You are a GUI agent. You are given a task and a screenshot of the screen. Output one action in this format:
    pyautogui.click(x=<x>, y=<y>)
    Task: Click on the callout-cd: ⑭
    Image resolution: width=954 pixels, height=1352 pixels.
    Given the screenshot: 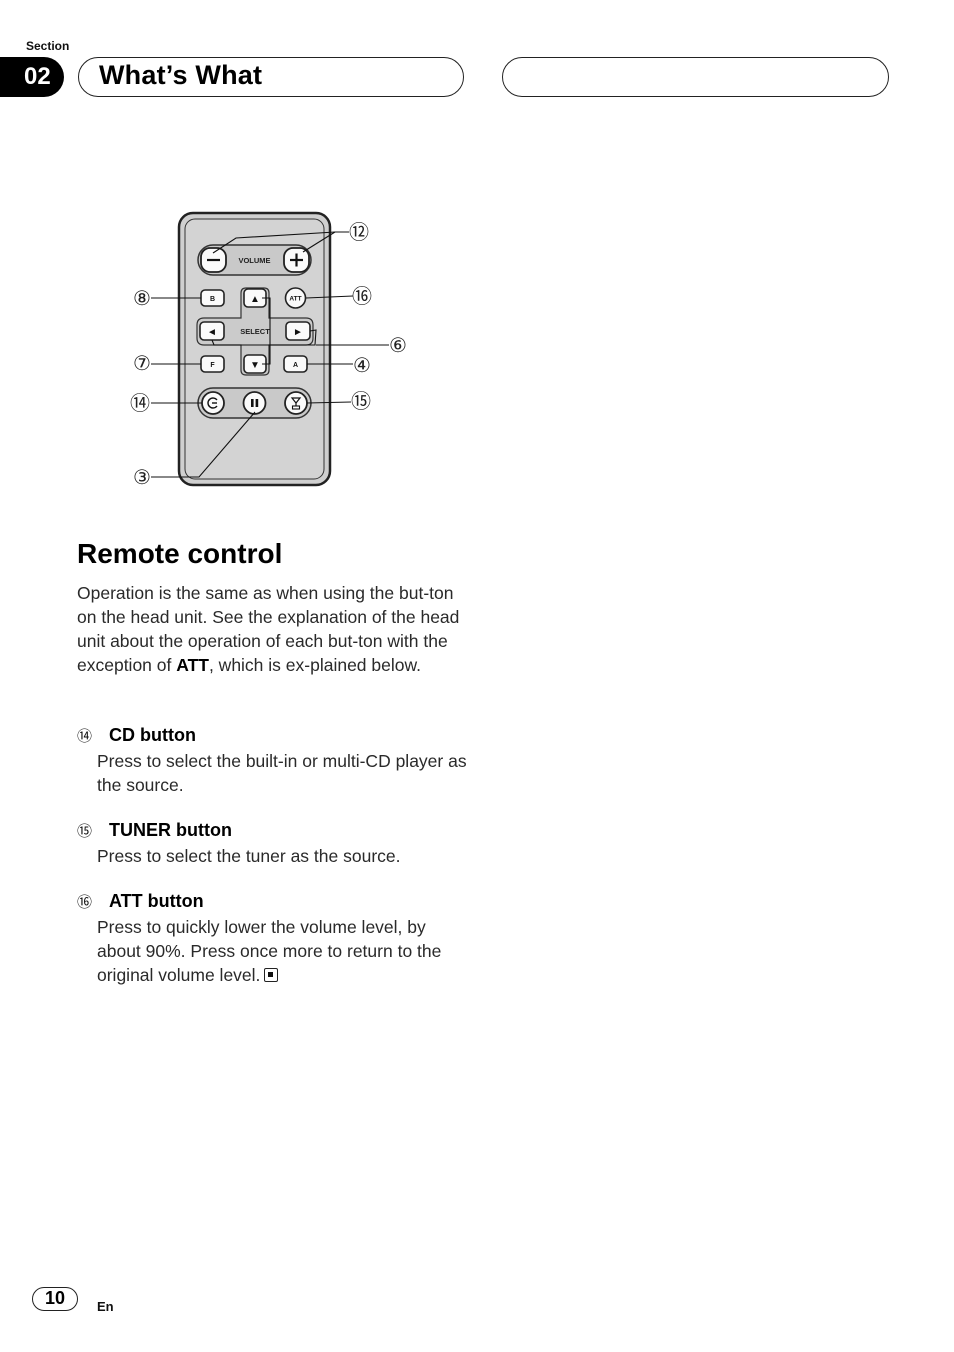 What is the action you would take?
    pyautogui.click(x=140, y=403)
    